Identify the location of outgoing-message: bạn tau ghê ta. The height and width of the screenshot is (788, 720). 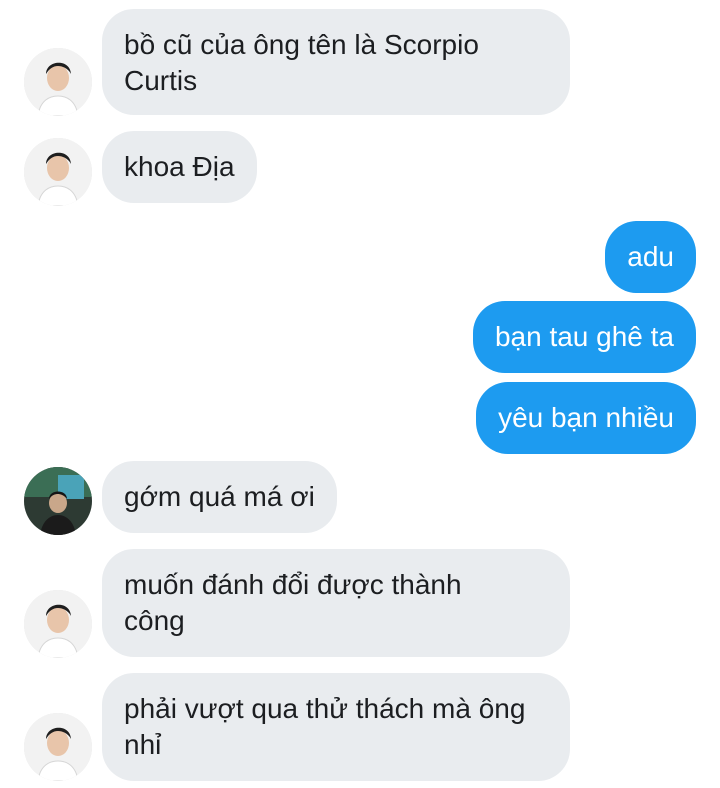
(584, 337).